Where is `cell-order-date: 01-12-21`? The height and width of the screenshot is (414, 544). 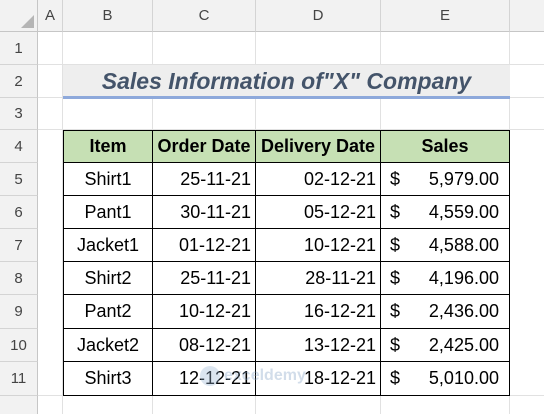
cell-order-date: 01-12-21 is located at coordinates (204, 245).